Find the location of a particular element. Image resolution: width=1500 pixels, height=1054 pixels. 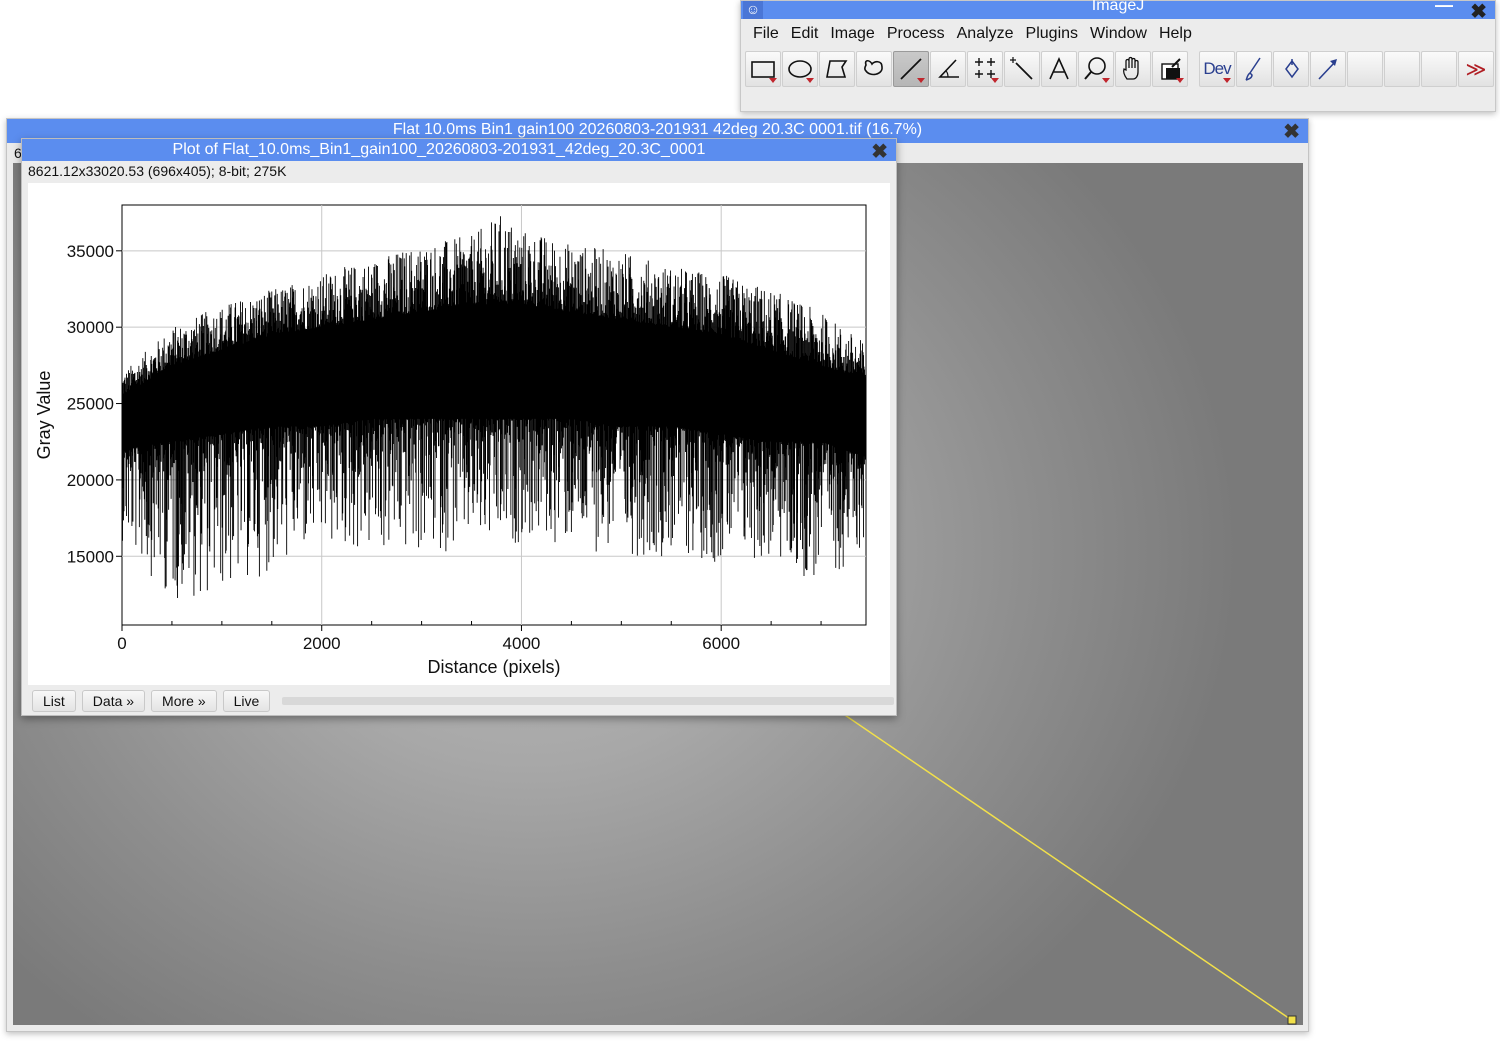

tool-bar: Dev ≫ is located at coordinates (1120, 70).